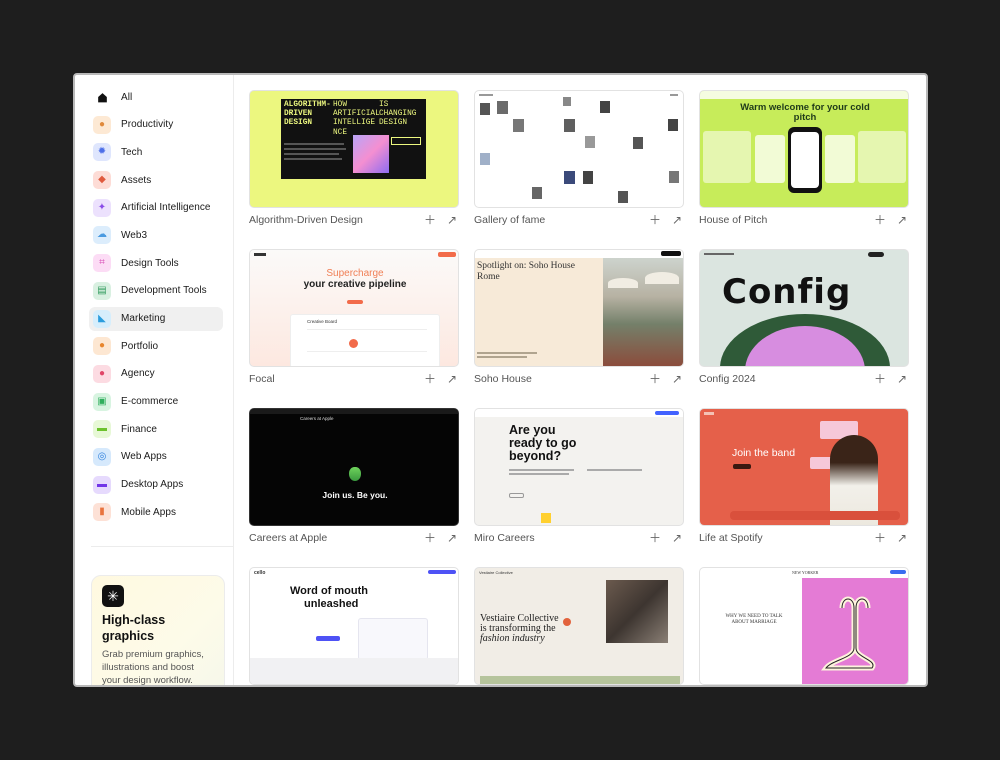 Image resolution: width=1000 pixels, height=760 pixels. Describe the element at coordinates (804, 149) in the screenshot. I see `card-thumbnail: Warm welcome for your cold pitch` at that location.